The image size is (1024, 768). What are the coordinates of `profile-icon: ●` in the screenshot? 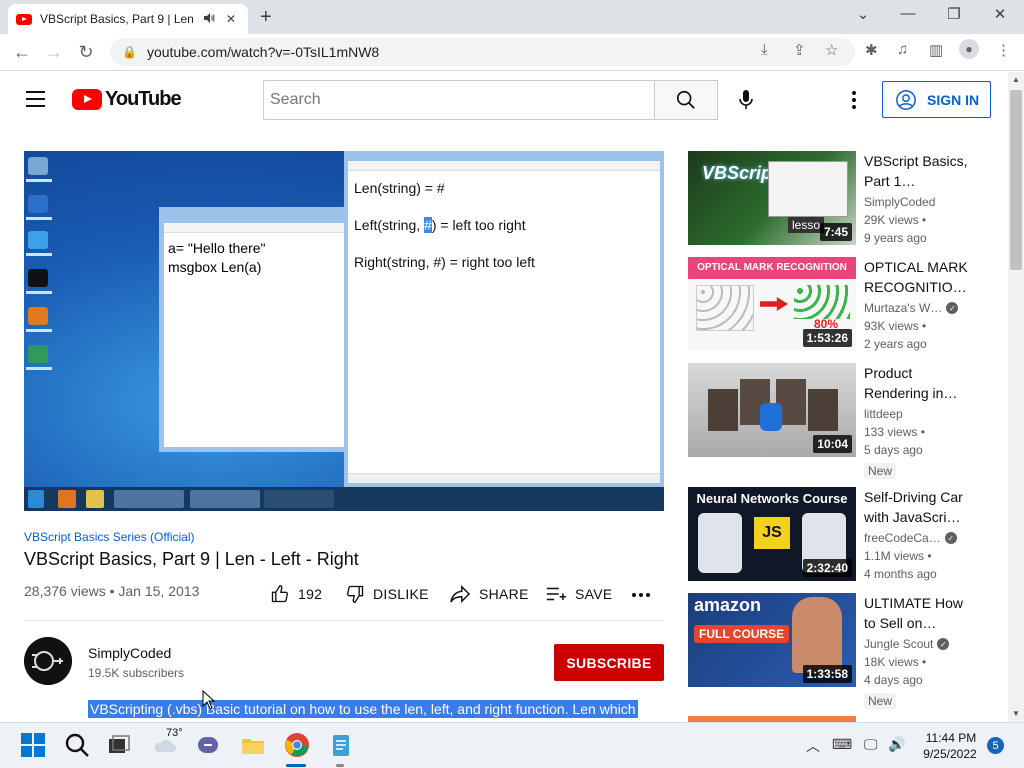 It's located at (969, 49).